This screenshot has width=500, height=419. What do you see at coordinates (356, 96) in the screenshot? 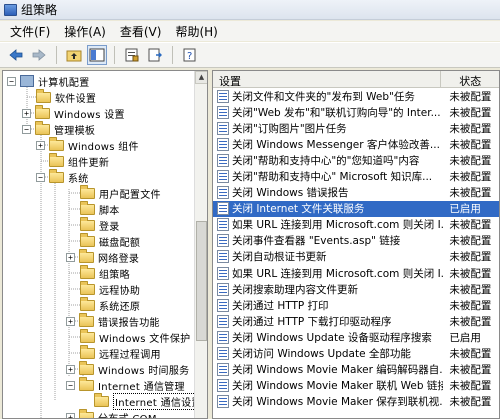
I see `table-row: 关闭文件和文件夹的"发布到 Web"任务 未被配置` at bounding box center [356, 96].